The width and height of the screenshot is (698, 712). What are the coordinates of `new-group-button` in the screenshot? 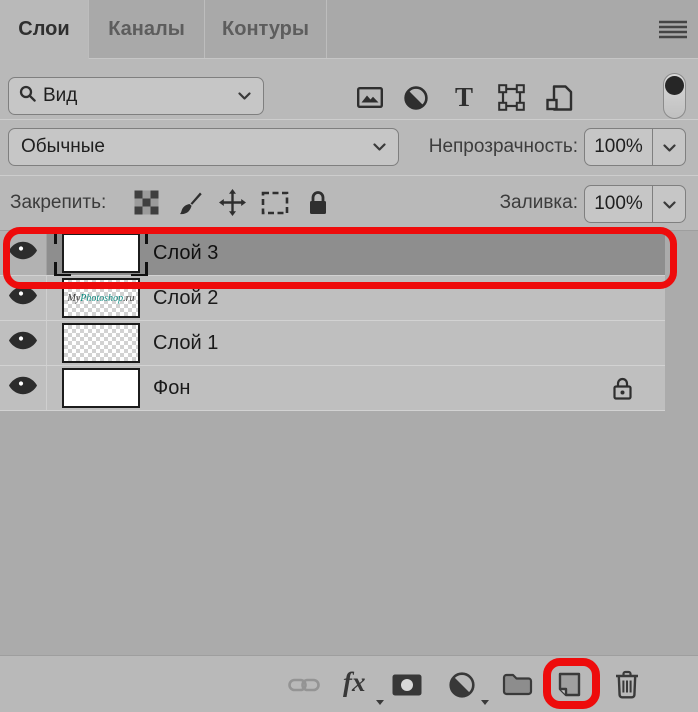 It's located at (517, 686).